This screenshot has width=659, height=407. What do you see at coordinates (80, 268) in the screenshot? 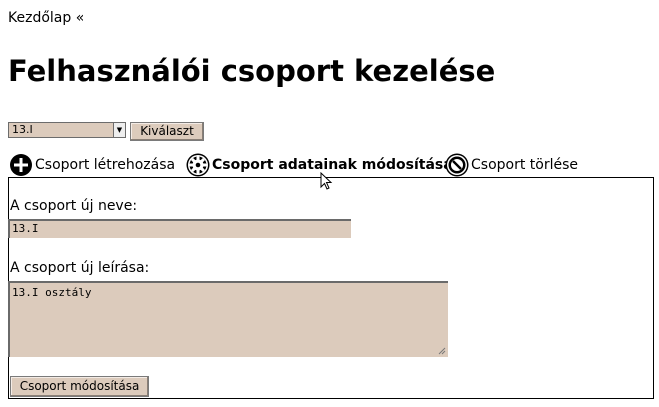
I see `group-description-label: A csoport új leírása:` at bounding box center [80, 268].